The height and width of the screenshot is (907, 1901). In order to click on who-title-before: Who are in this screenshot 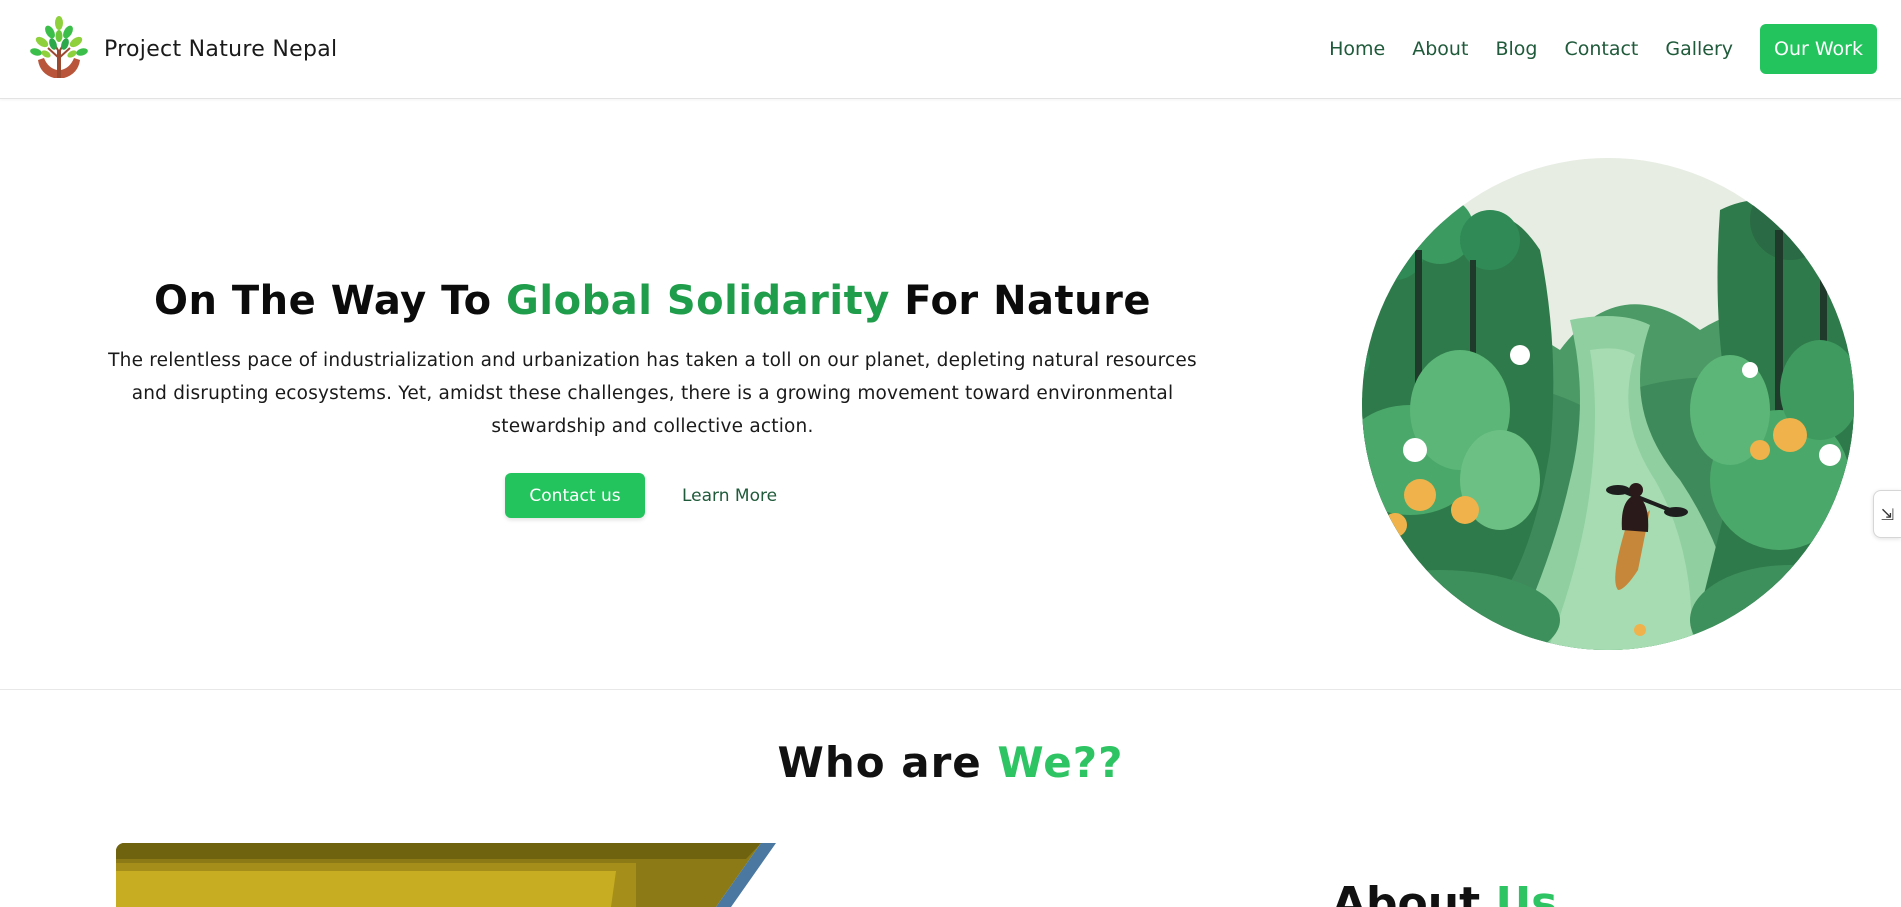, I will do `click(887, 762)`.